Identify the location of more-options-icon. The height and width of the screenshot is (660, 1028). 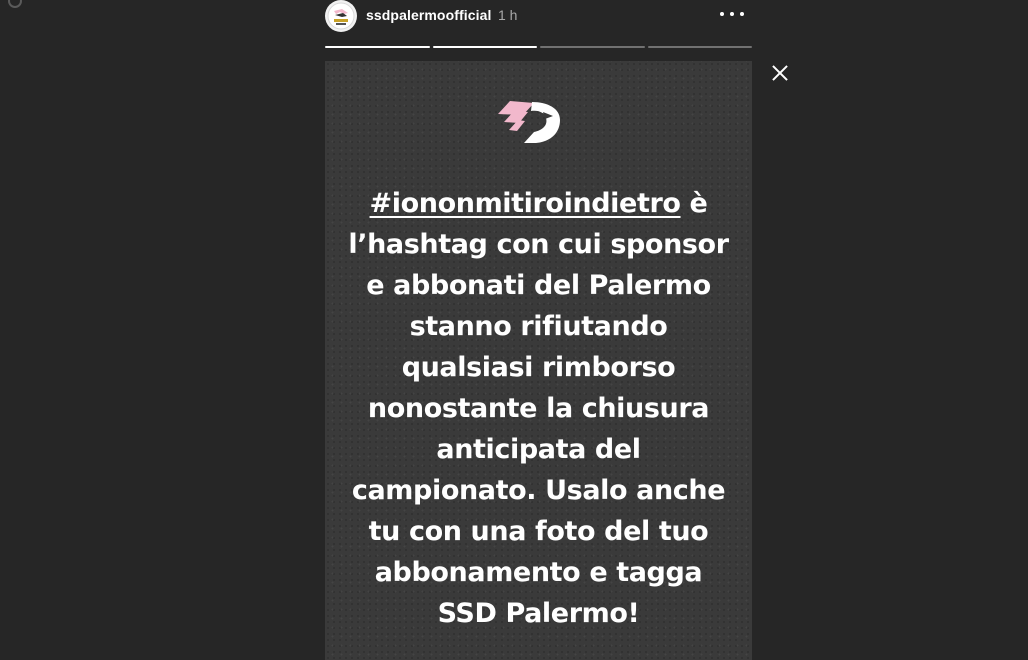
(732, 14).